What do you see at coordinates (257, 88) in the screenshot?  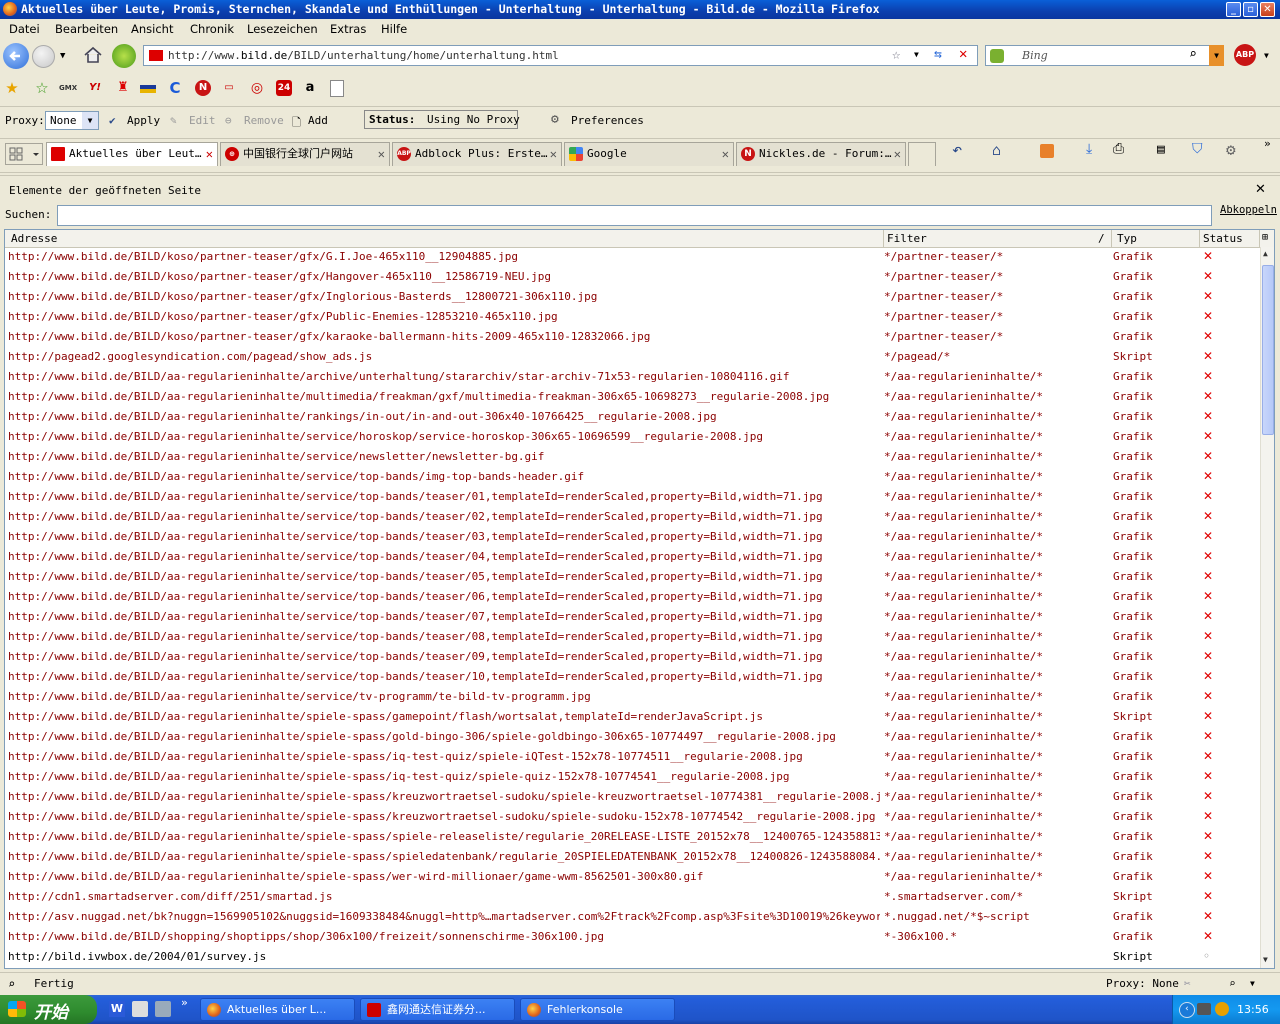 I see `target-icon: ◎` at bounding box center [257, 88].